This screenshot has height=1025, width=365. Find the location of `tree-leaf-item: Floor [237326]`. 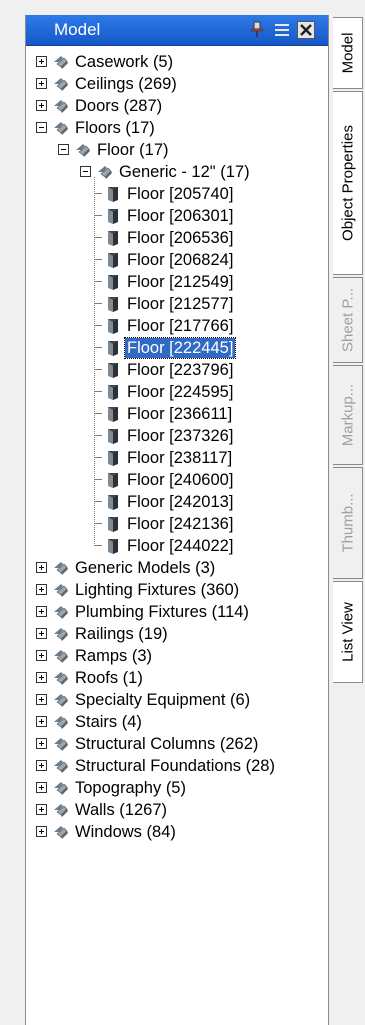

tree-leaf-item: Floor [237326] is located at coordinates (177, 436).